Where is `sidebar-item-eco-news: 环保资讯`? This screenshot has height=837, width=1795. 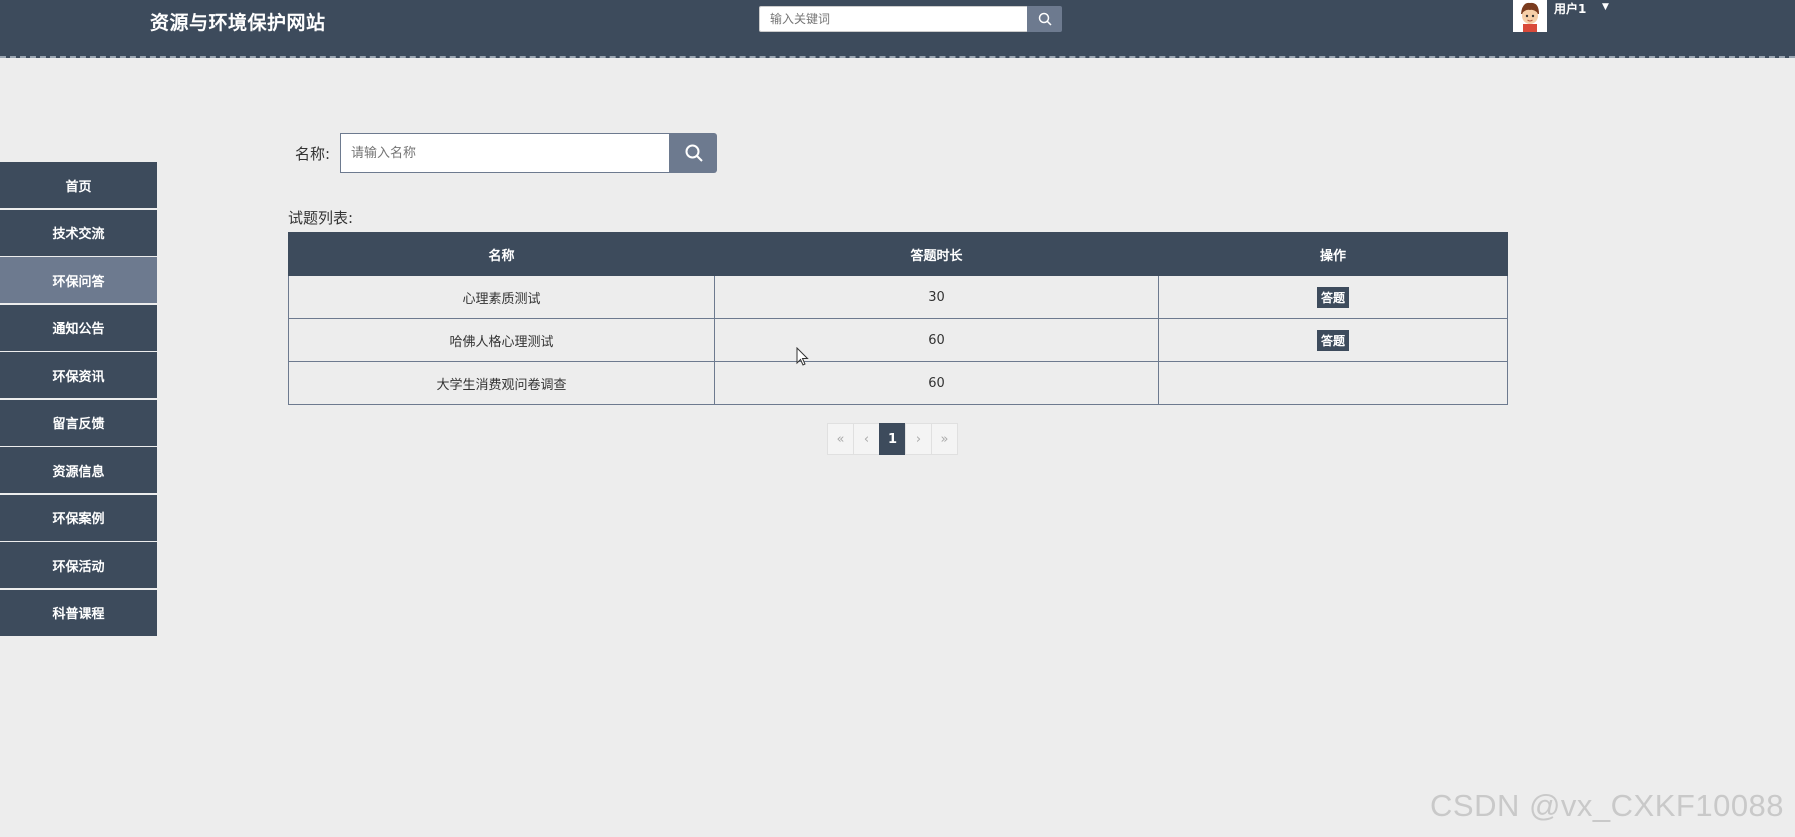
sidebar-item-eco-news: 环保资讯 is located at coordinates (78, 375).